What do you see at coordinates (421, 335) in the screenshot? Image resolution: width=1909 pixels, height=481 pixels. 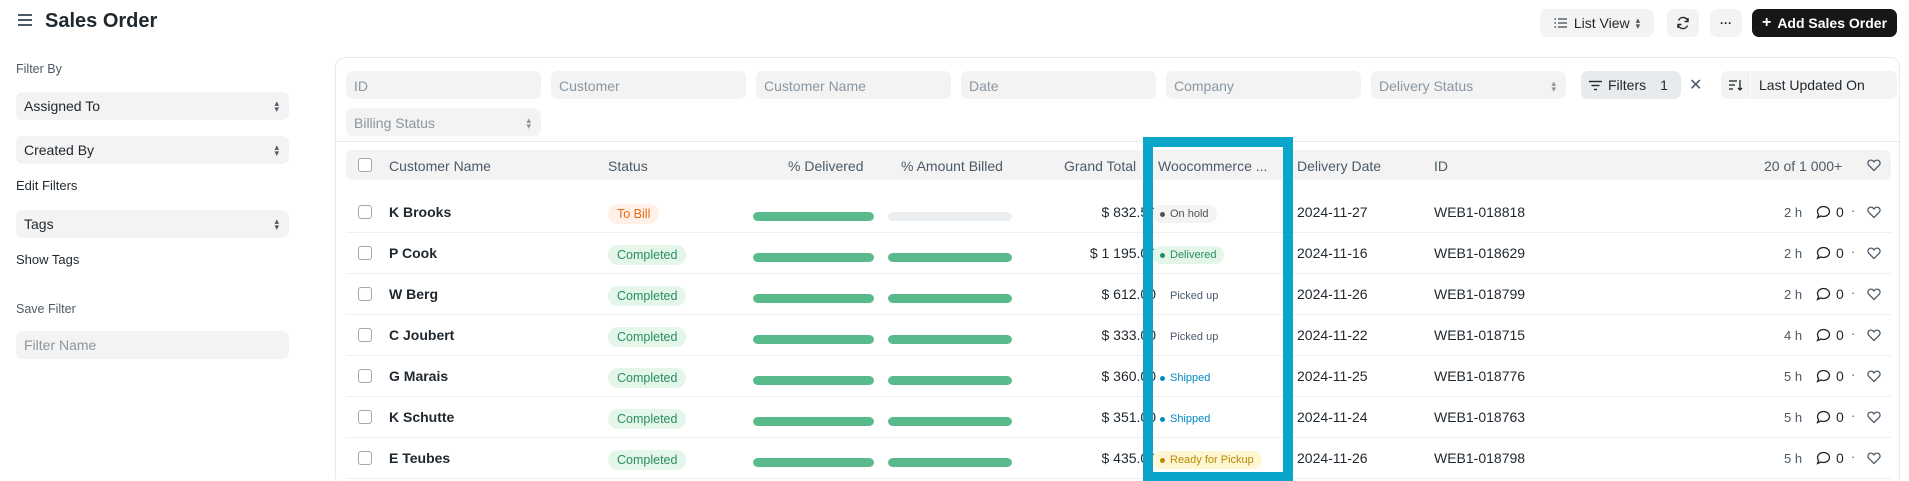 I see `customer-name: C Joubert` at bounding box center [421, 335].